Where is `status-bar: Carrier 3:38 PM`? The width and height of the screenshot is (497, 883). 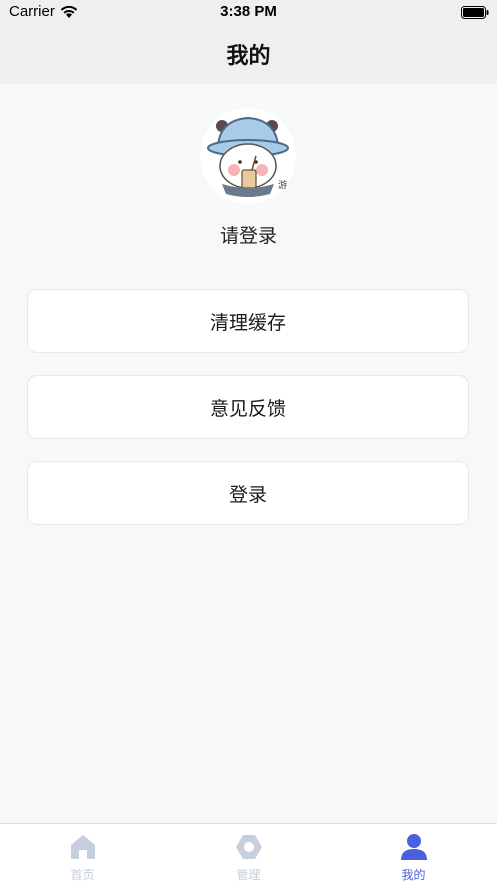
status-bar: Carrier 3:38 PM is located at coordinates (248, 13).